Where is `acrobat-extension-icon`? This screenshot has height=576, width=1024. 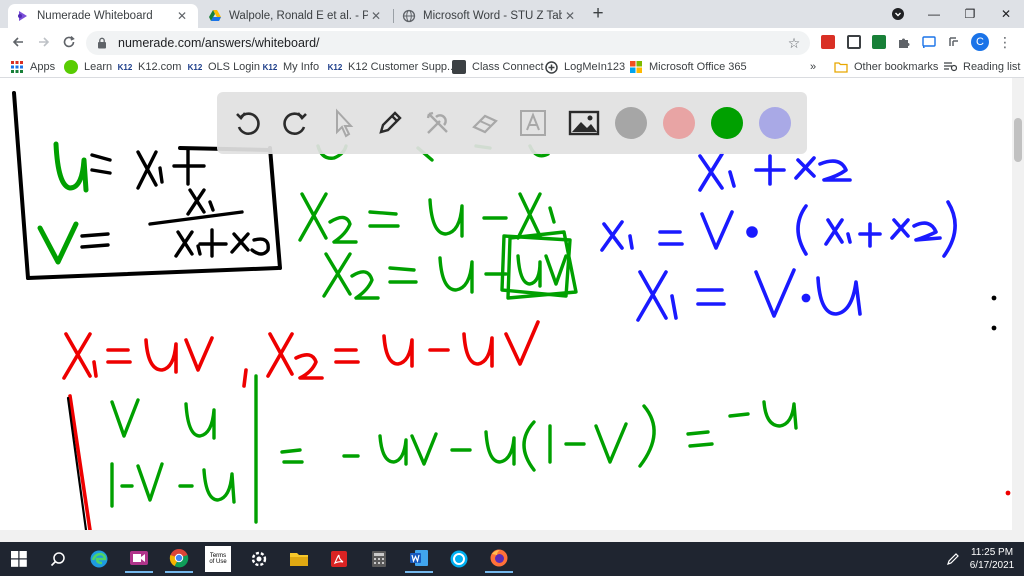
acrobat-extension-icon is located at coordinates (828, 42).